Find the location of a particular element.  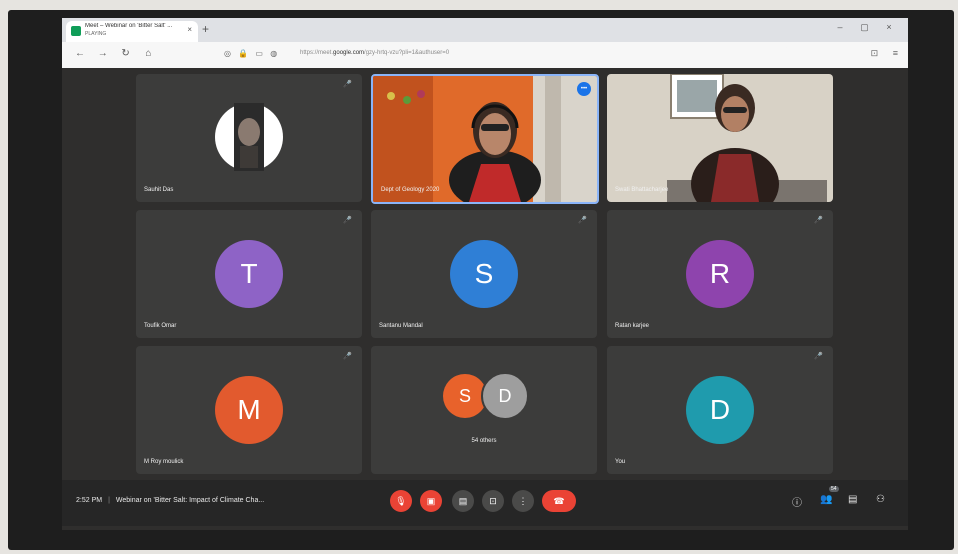

new-tab-button: + is located at coordinates (205, 29).